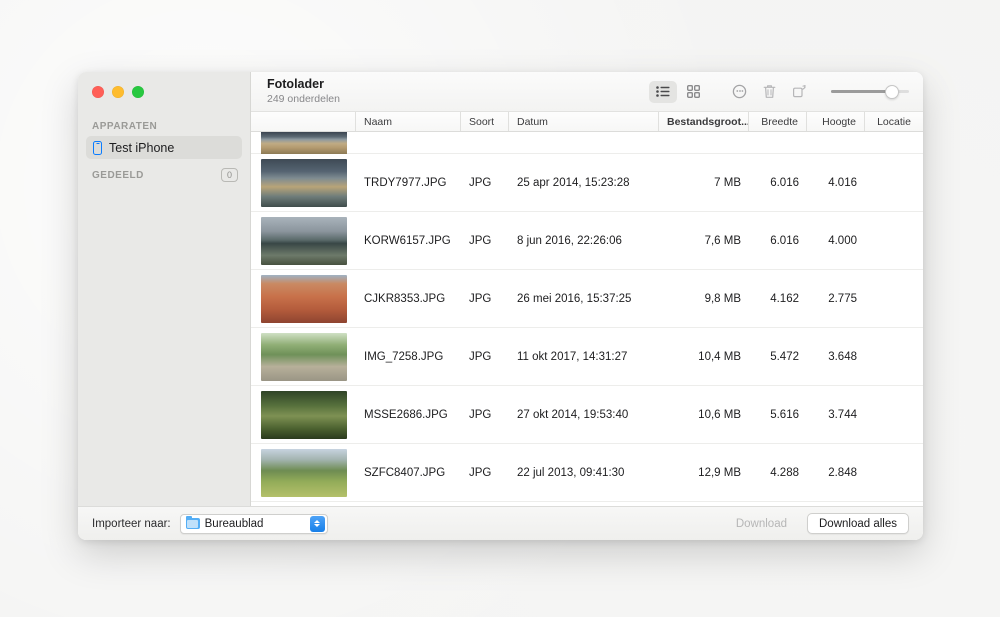 The image size is (1000, 617). What do you see at coordinates (303, 98) in the screenshot?
I see `item-count-label: 249 onderdelen` at bounding box center [303, 98].